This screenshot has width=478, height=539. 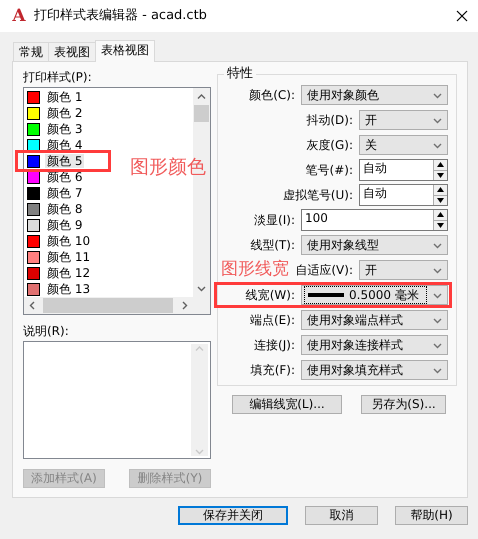 What do you see at coordinates (341, 515) in the screenshot?
I see `button: 取消` at bounding box center [341, 515].